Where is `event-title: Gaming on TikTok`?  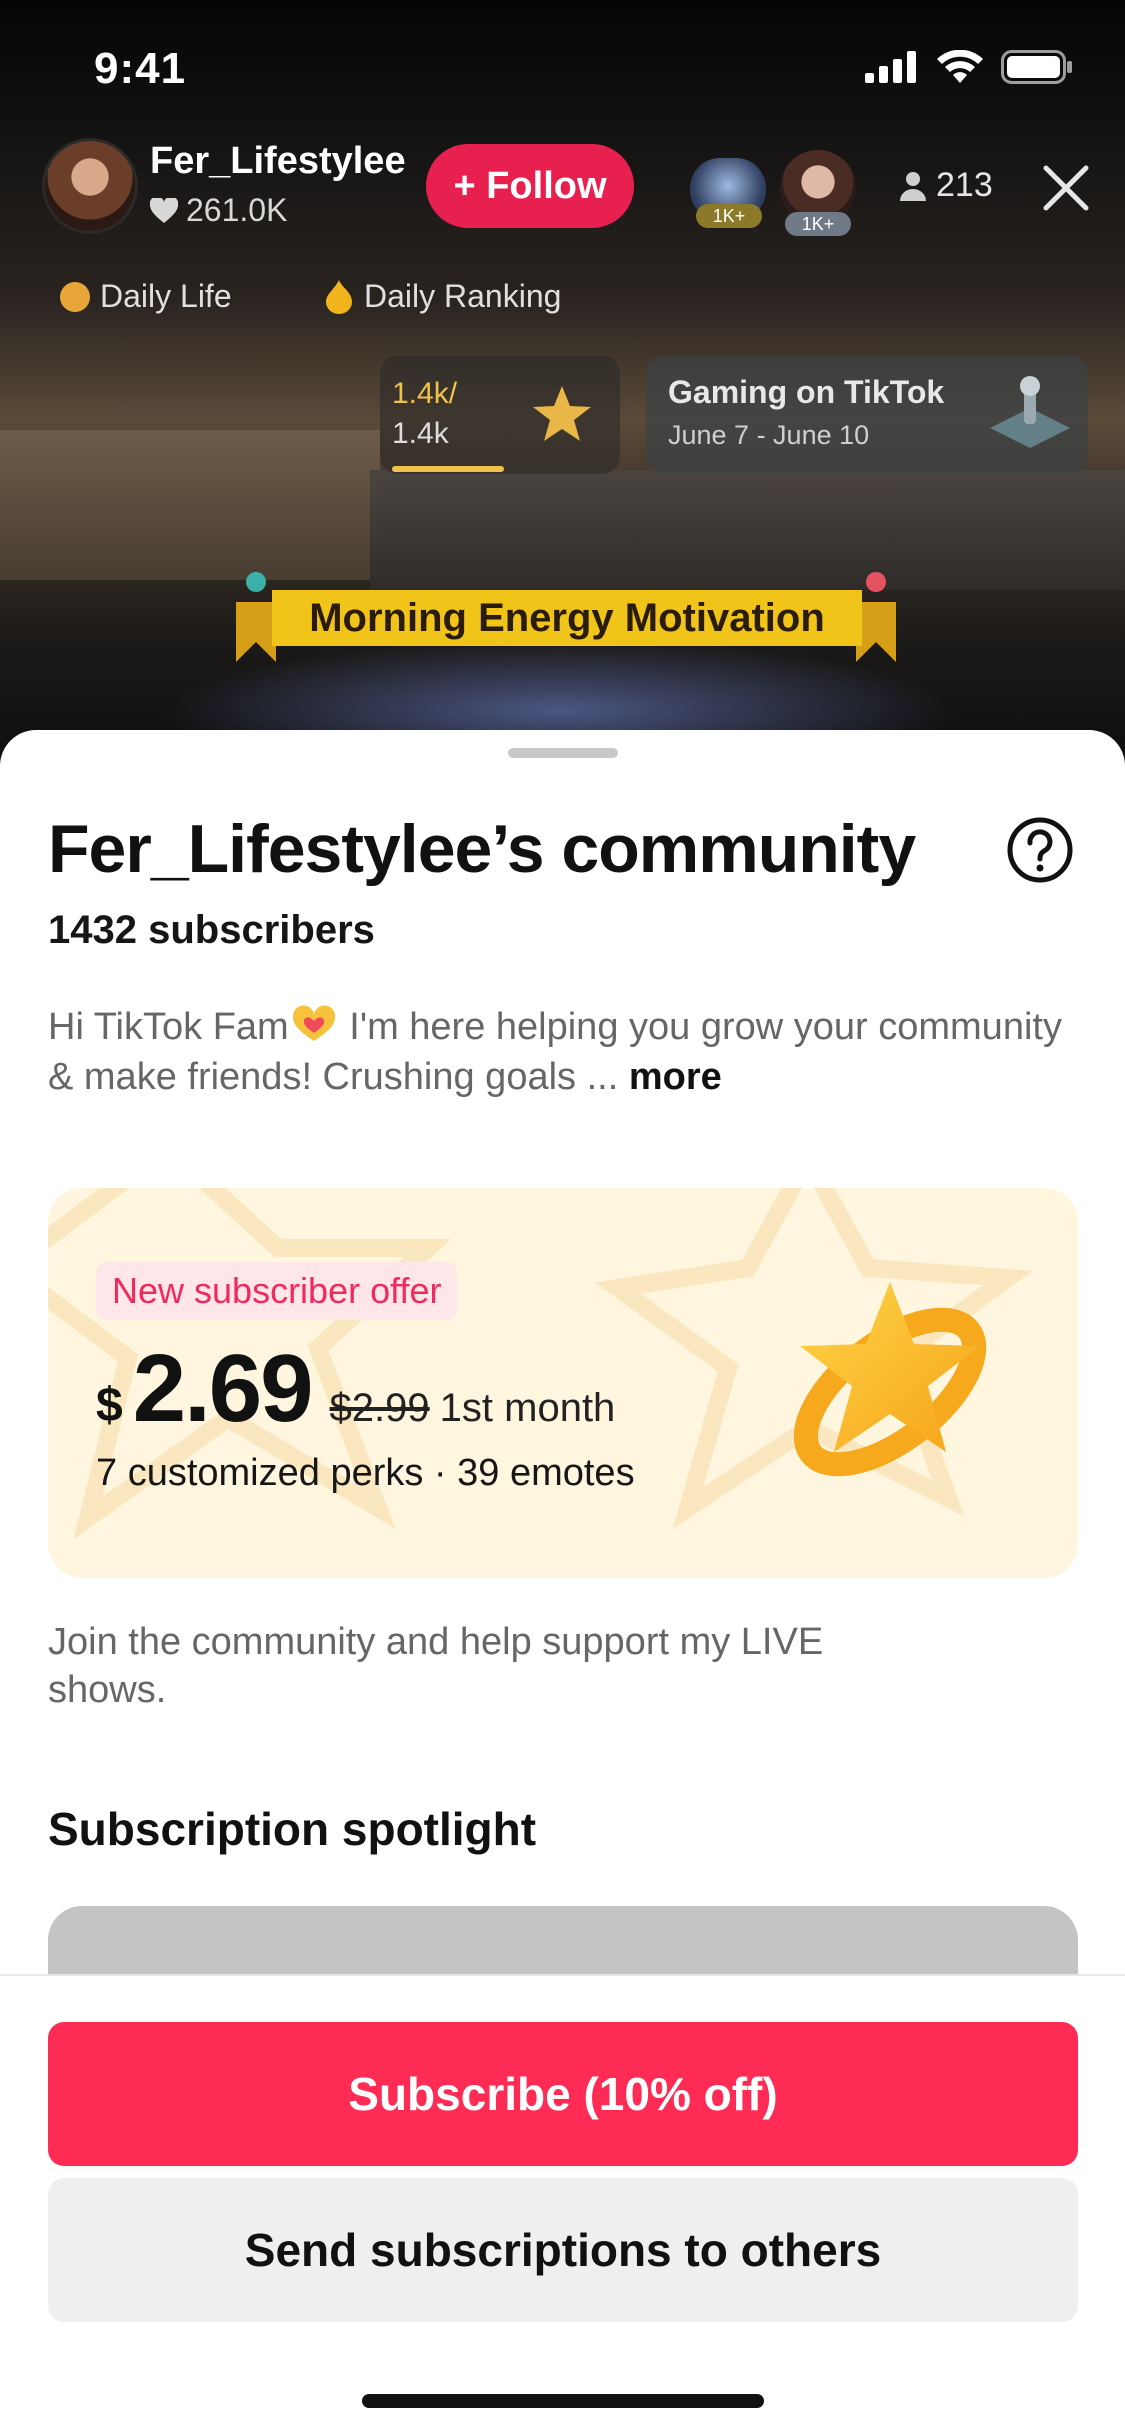 event-title: Gaming on TikTok is located at coordinates (806, 392).